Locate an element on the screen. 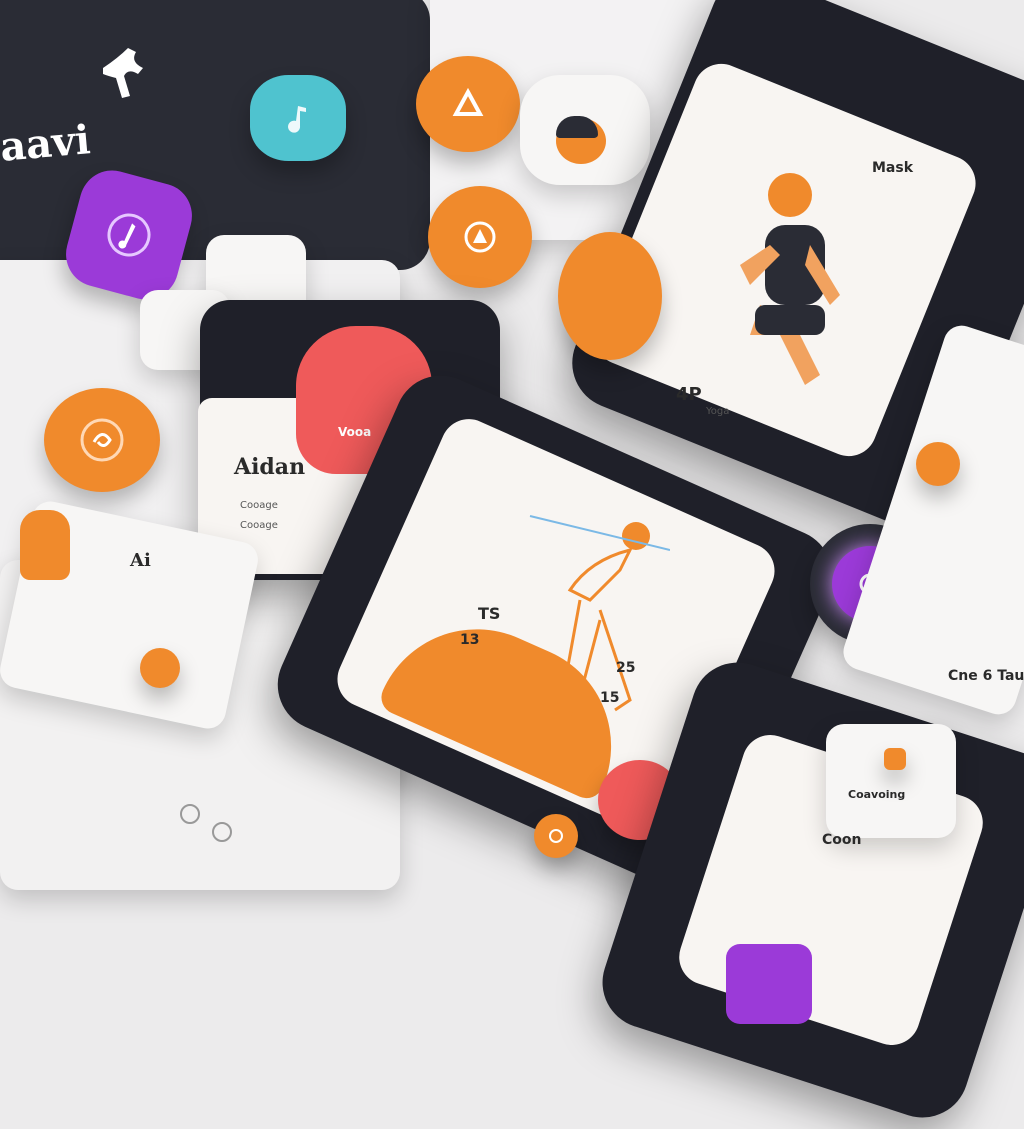  dancer-figure is located at coordinates (595, 640).